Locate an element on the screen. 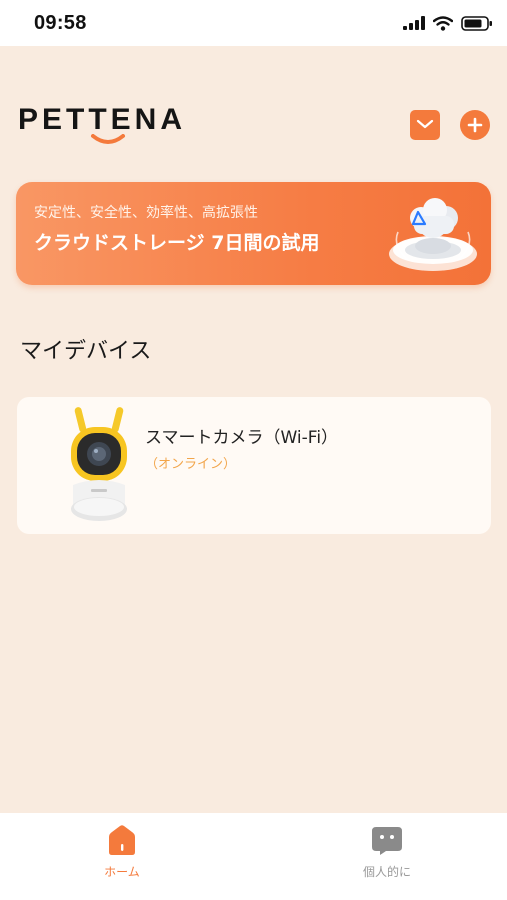 The image size is (507, 900). camera-device-icon is located at coordinates (99, 464).